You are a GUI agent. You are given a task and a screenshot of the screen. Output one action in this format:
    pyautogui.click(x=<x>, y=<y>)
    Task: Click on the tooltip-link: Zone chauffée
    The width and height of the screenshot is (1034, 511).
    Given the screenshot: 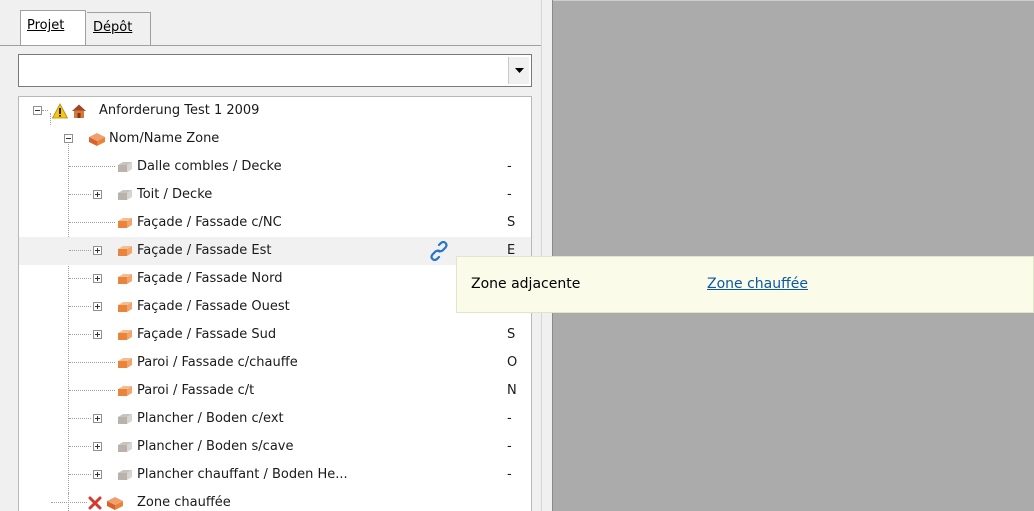 What is the action you would take?
    pyautogui.click(x=757, y=284)
    